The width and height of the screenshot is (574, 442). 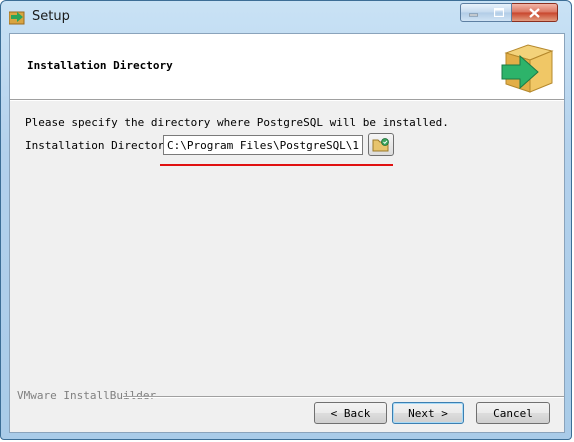 What do you see at coordinates (513, 413) in the screenshot?
I see `cancel-button: Cancel` at bounding box center [513, 413].